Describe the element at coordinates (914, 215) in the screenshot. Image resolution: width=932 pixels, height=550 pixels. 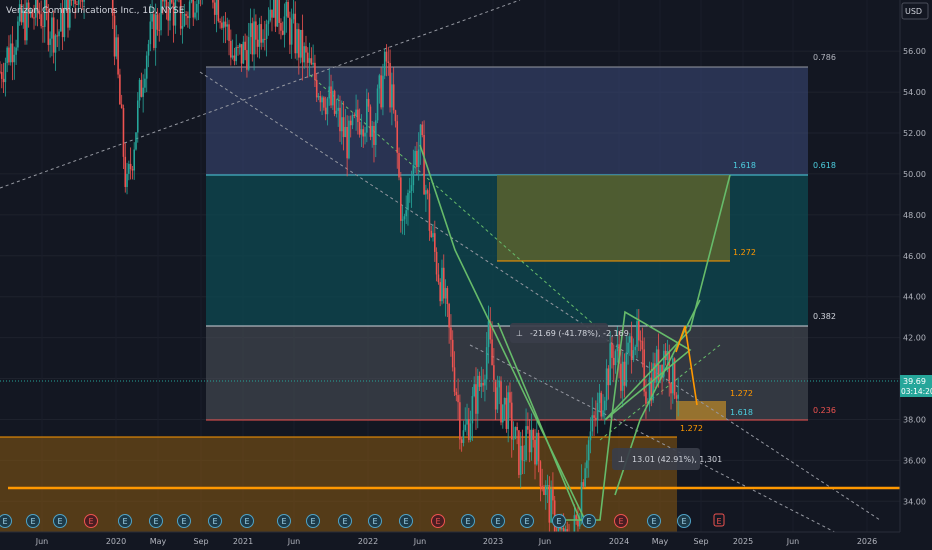
I see `price-tick-label: 48.00` at that location.